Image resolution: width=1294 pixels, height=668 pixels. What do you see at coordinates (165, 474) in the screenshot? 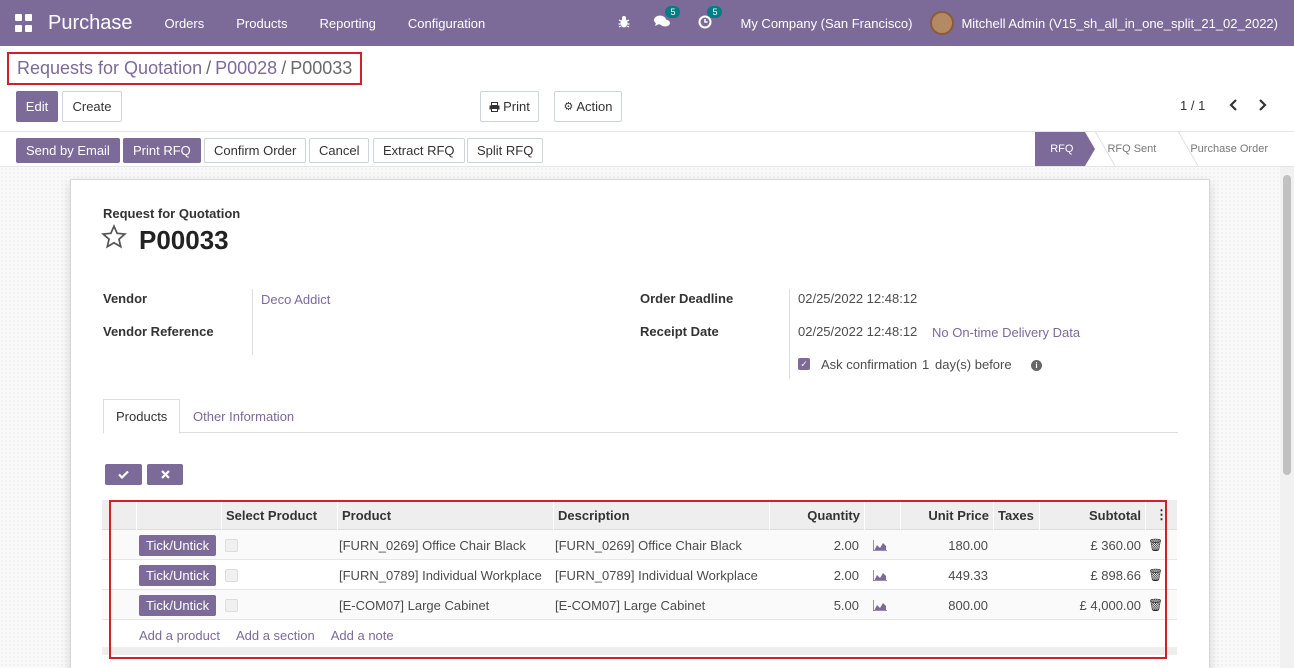
I see `unselect-all-button` at bounding box center [165, 474].